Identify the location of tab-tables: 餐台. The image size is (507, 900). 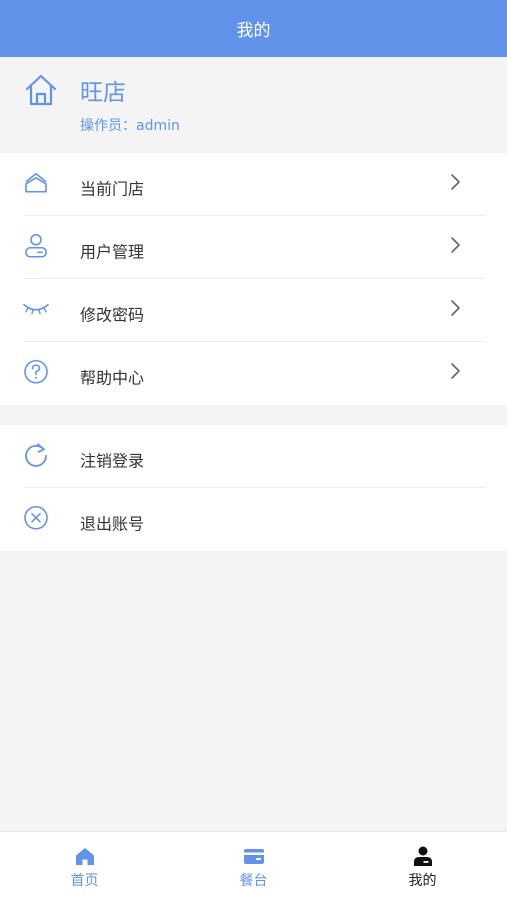
(253, 866).